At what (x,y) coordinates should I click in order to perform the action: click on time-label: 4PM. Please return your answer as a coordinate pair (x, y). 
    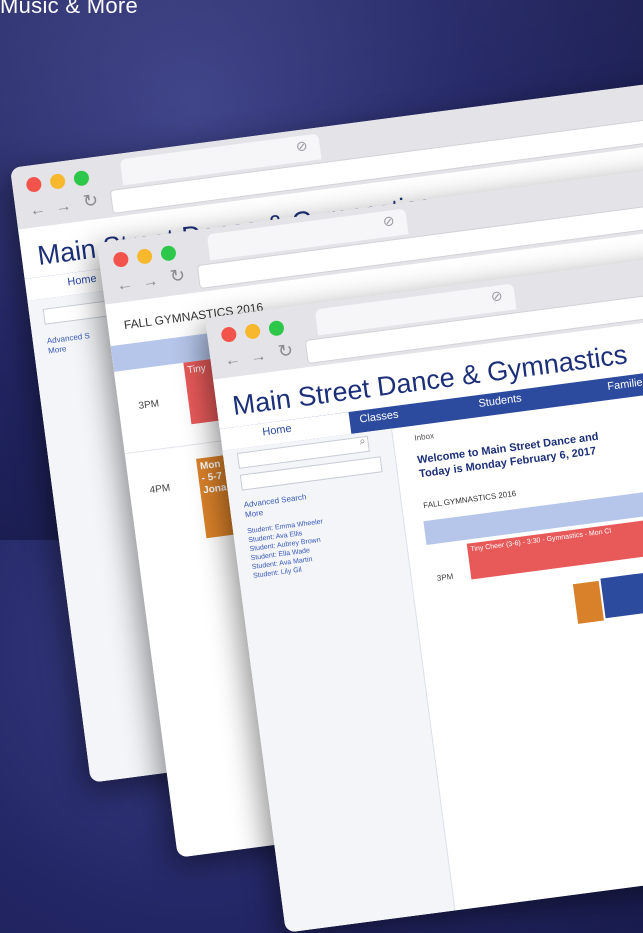
    Looking at the image, I should click on (160, 489).